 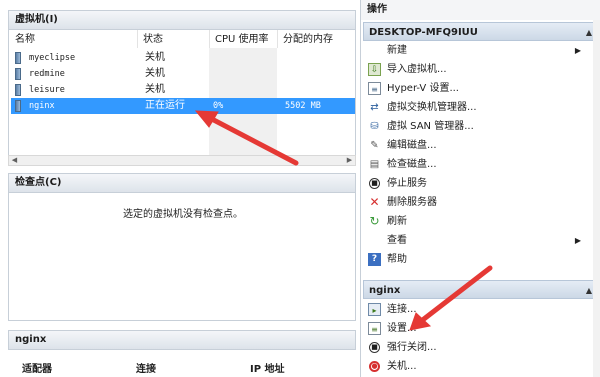 I want to click on vm-cpu-usage: 0%, so click(x=218, y=106).